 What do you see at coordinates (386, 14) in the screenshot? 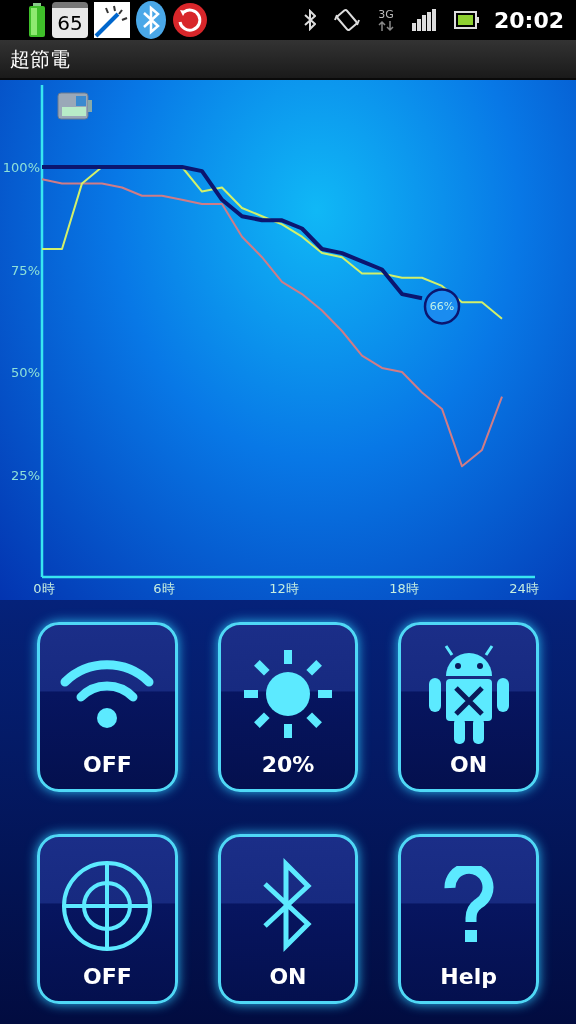
I see `network-type: 3G` at bounding box center [386, 14].